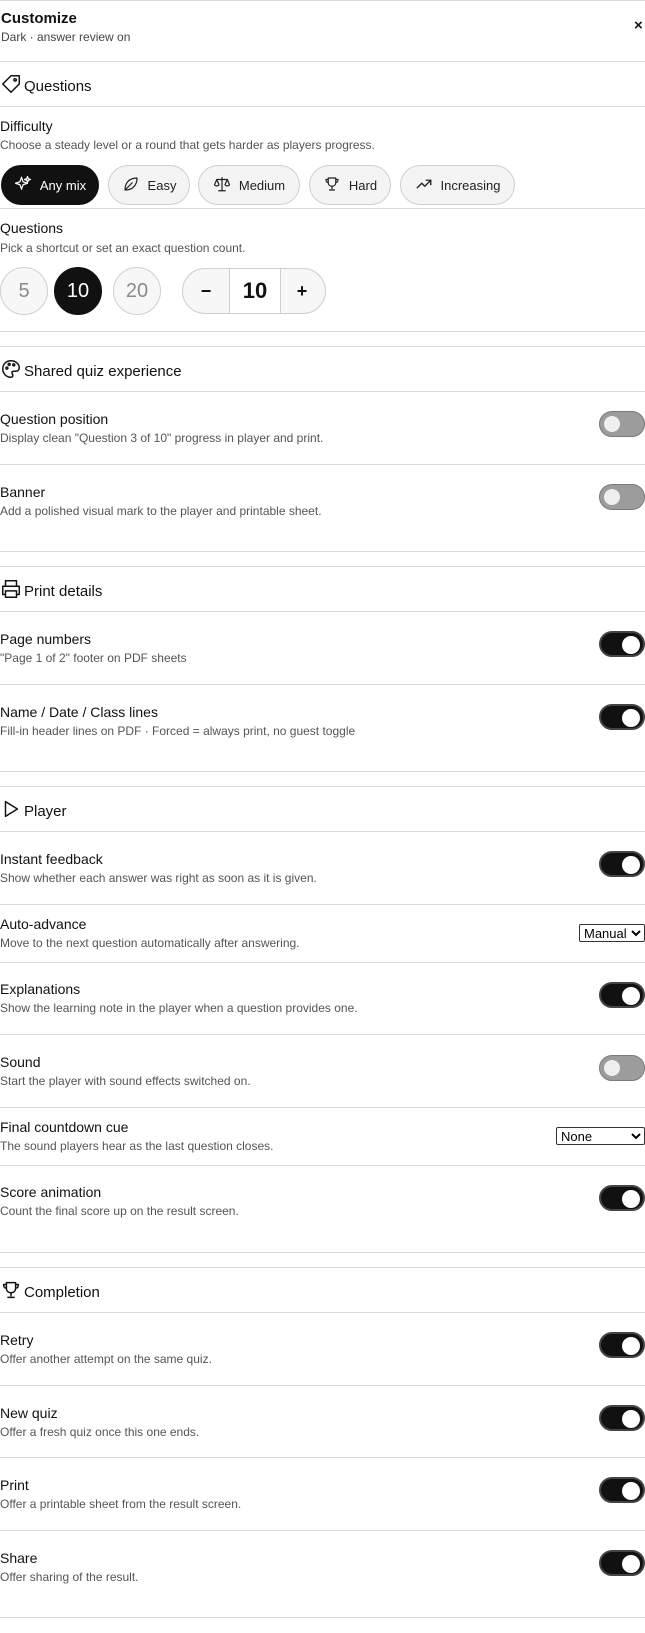 The height and width of the screenshot is (1633, 645). Describe the element at coordinates (622, 995) in the screenshot. I see `explanations-toggle` at that location.